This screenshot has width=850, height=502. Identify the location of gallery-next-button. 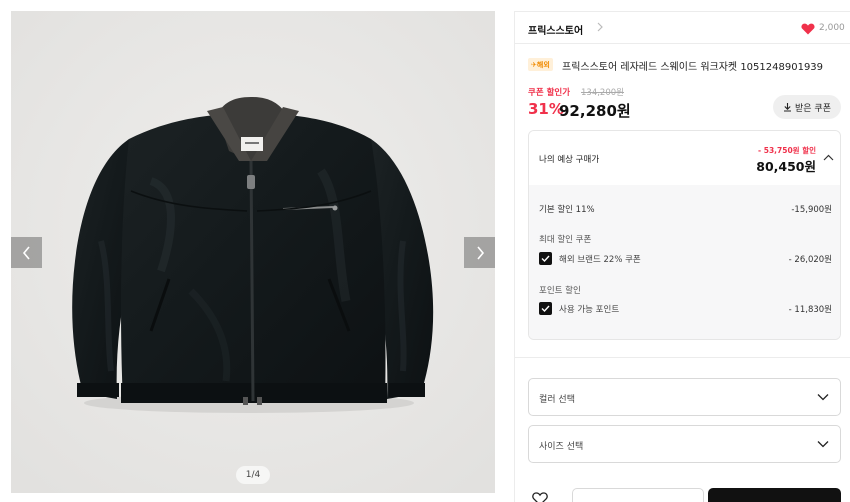
(479, 252).